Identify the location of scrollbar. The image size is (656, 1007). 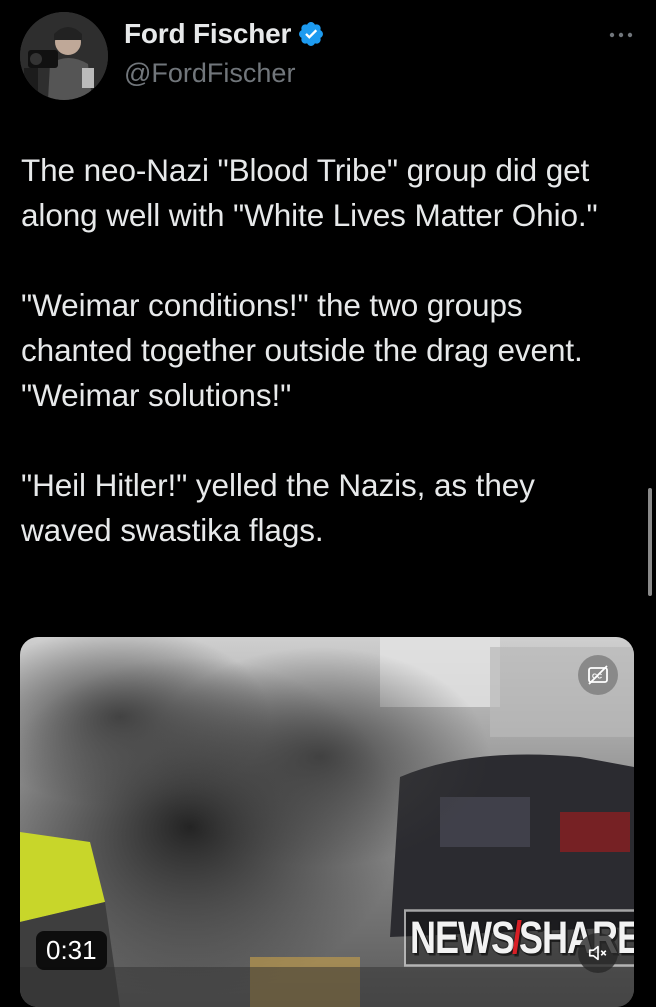
(650, 542).